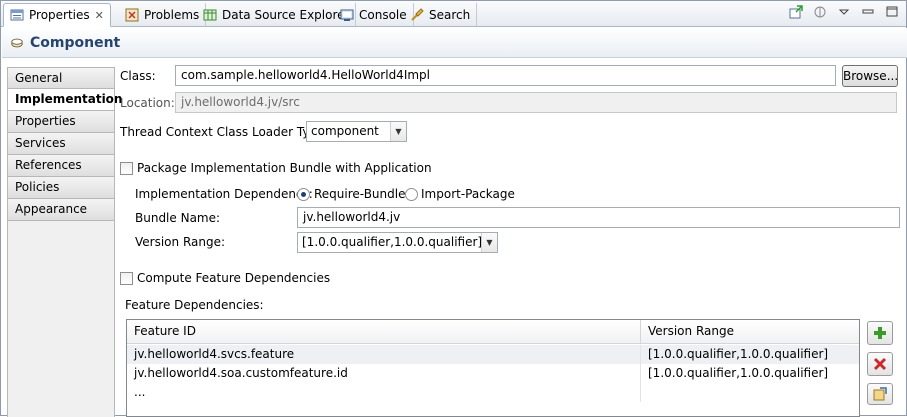  Describe the element at coordinates (61, 166) in the screenshot. I see `side-tab-references: References` at that location.